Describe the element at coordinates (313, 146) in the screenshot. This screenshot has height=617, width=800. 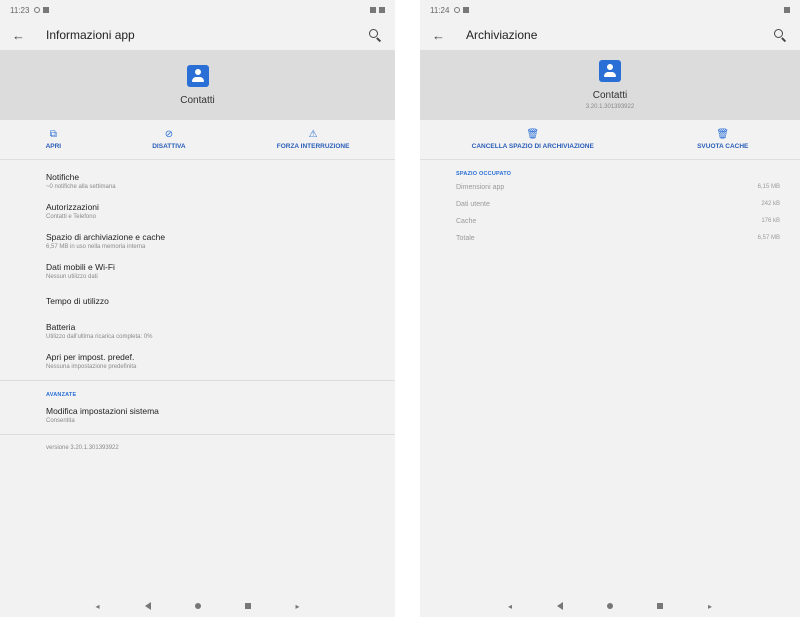
I see `force-stop-label: FORZA INTERRUZIONE` at that location.